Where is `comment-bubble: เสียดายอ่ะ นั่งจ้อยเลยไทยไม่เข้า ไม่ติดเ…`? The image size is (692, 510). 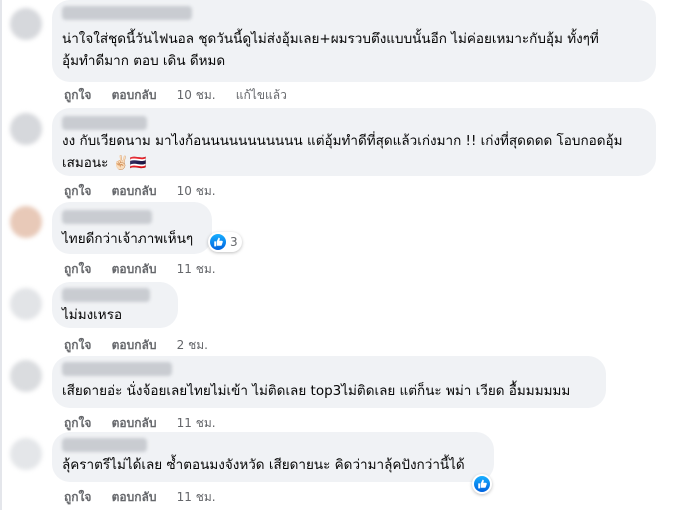 comment-bubble: เสียดายอ่ะ นั่งจ้อยเลยไทยไม่เข้า ไม่ติดเ… is located at coordinates (329, 382).